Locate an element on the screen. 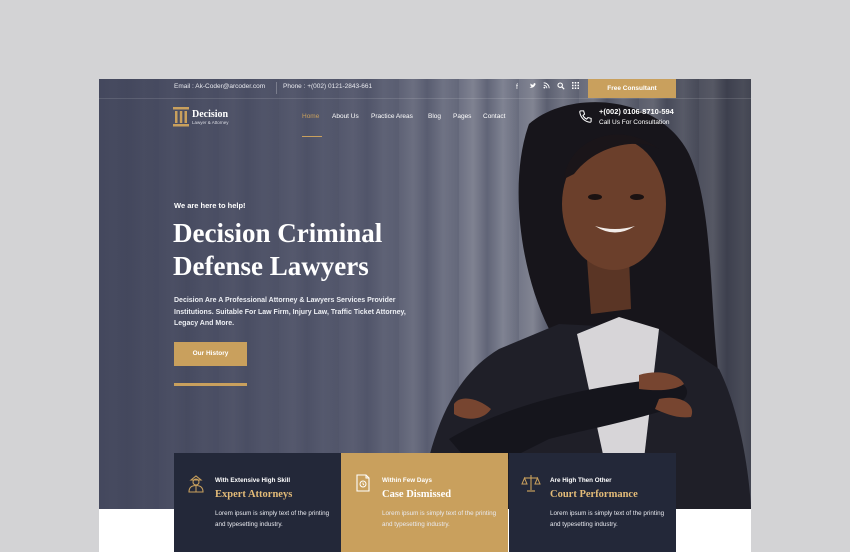 The height and width of the screenshot is (552, 850). feature-label: With Extensive High Skill is located at coordinates (253, 480).